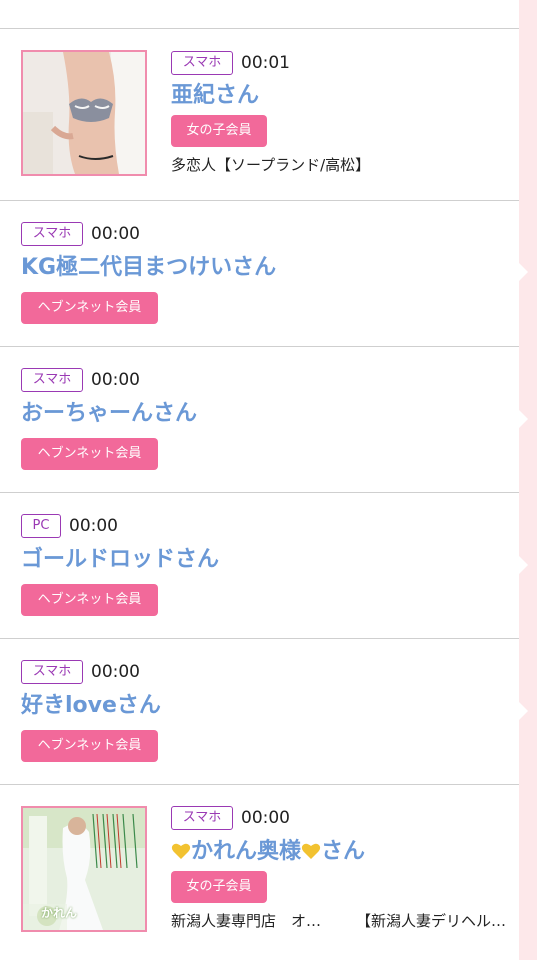 Image resolution: width=537 pixels, height=960 pixels. Describe the element at coordinates (259, 712) in the screenshot. I see `list-item: スマホ 00:00 好きloveさん ヘブンネット会員` at that location.